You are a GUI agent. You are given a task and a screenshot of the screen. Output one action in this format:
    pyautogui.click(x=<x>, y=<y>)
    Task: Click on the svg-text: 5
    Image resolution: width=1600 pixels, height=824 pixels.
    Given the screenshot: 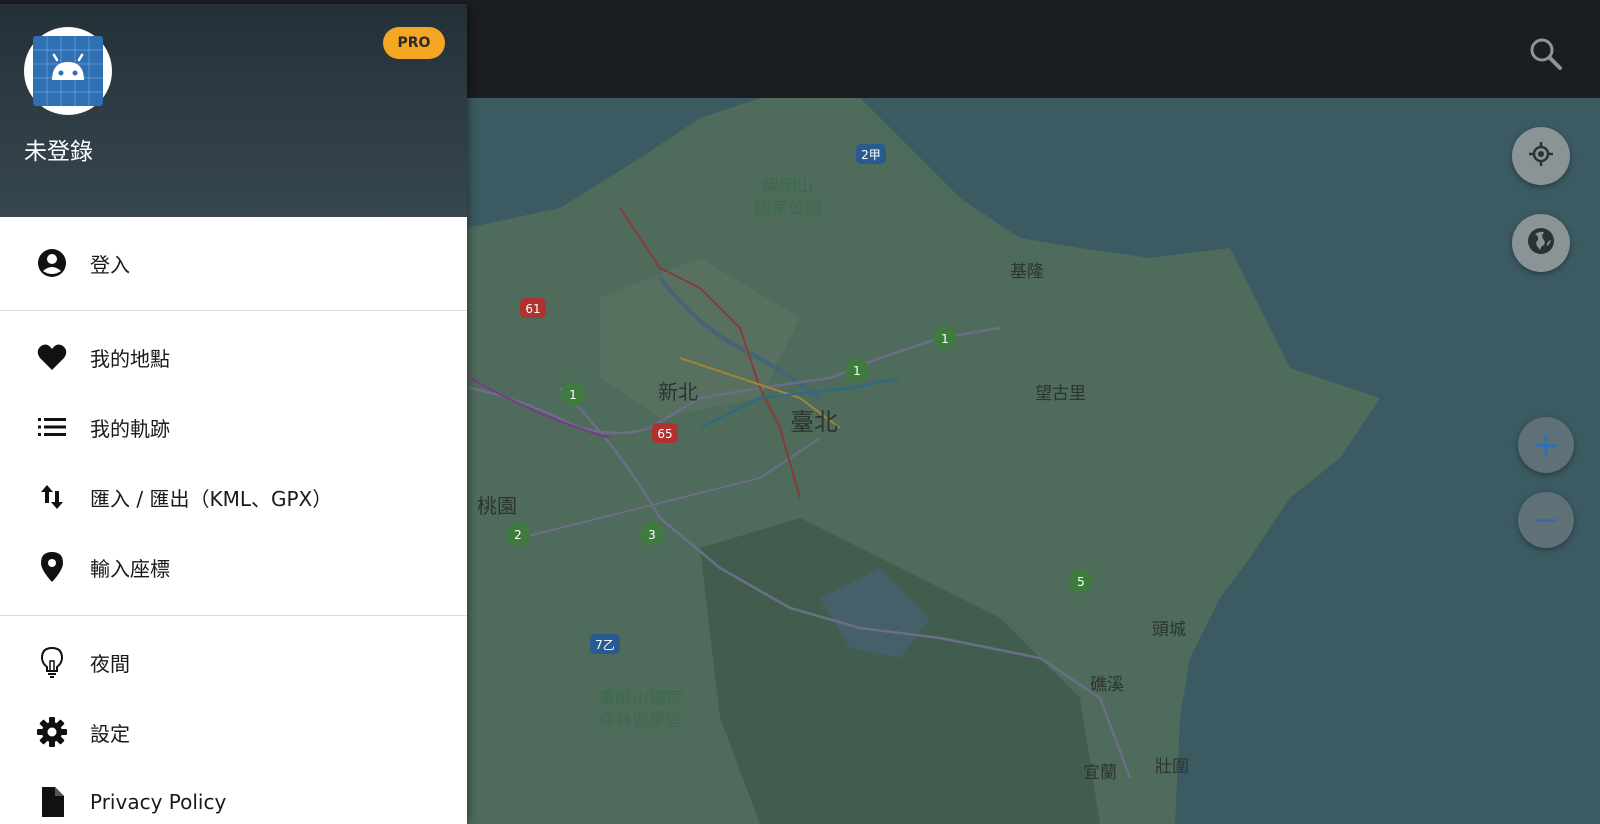 What is the action you would take?
    pyautogui.click(x=1081, y=582)
    